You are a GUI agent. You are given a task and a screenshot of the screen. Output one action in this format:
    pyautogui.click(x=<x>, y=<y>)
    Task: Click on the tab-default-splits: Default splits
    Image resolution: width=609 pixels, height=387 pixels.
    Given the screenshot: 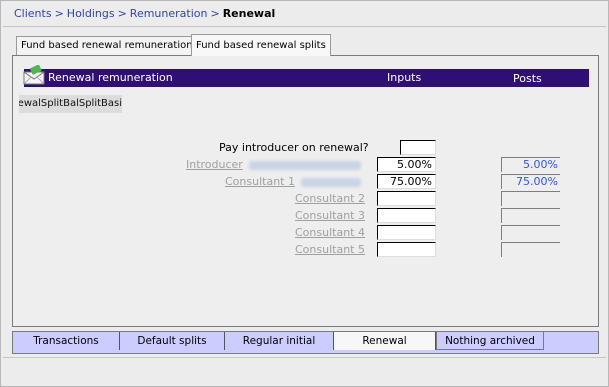 What is the action you would take?
    pyautogui.click(x=172, y=341)
    